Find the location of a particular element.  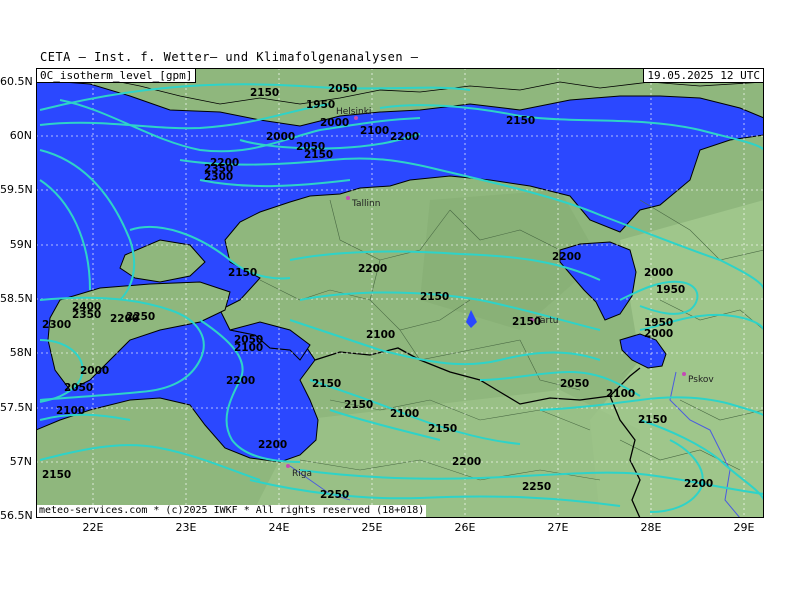

city-label-helsinki: Helsinki is located at coordinates (353, 112).